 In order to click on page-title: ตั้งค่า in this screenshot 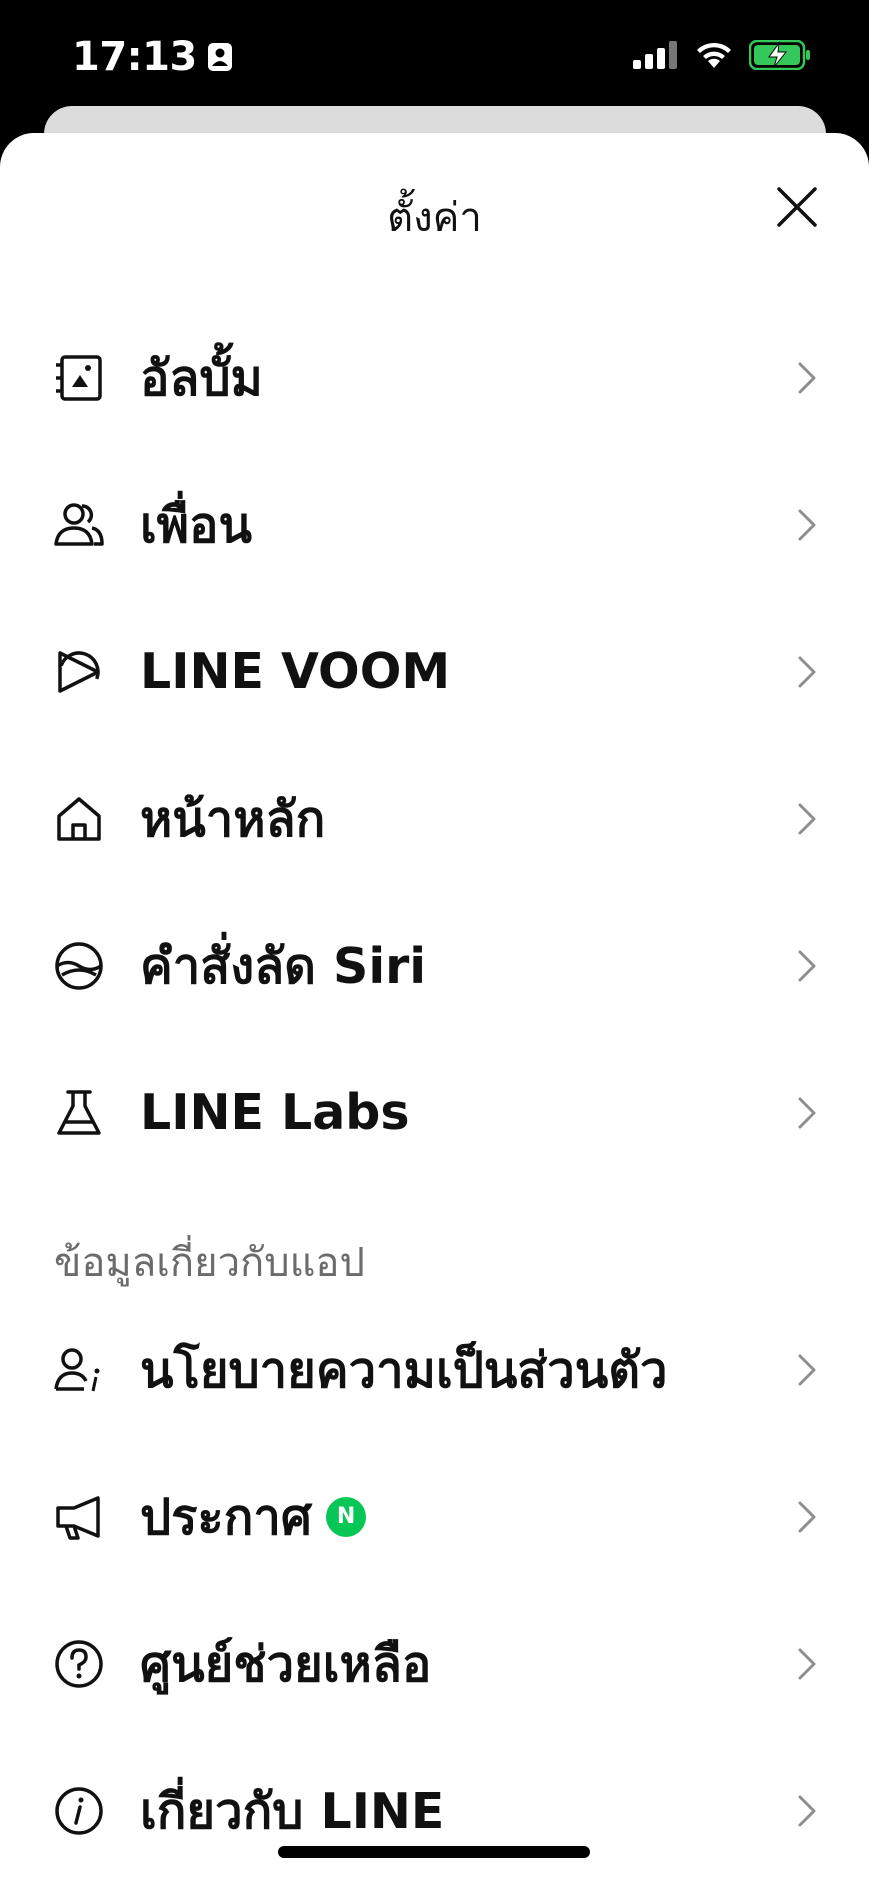, I will do `click(434, 218)`.